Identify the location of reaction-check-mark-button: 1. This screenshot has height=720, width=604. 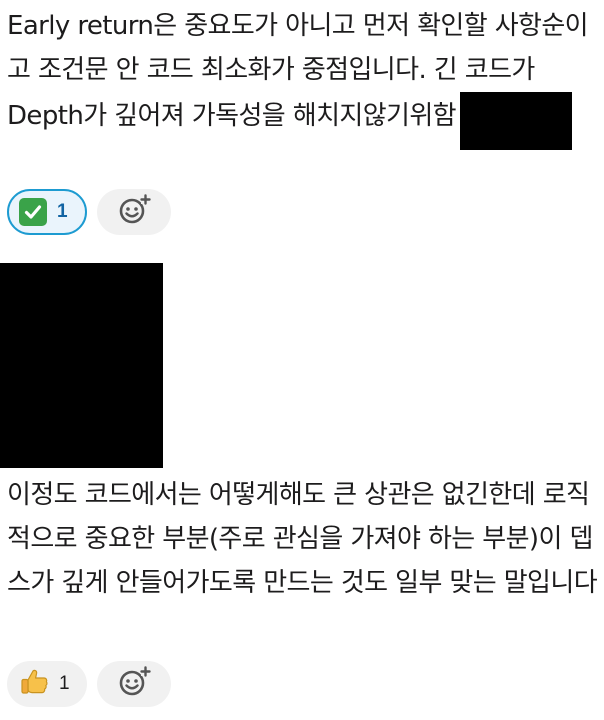
(47, 212).